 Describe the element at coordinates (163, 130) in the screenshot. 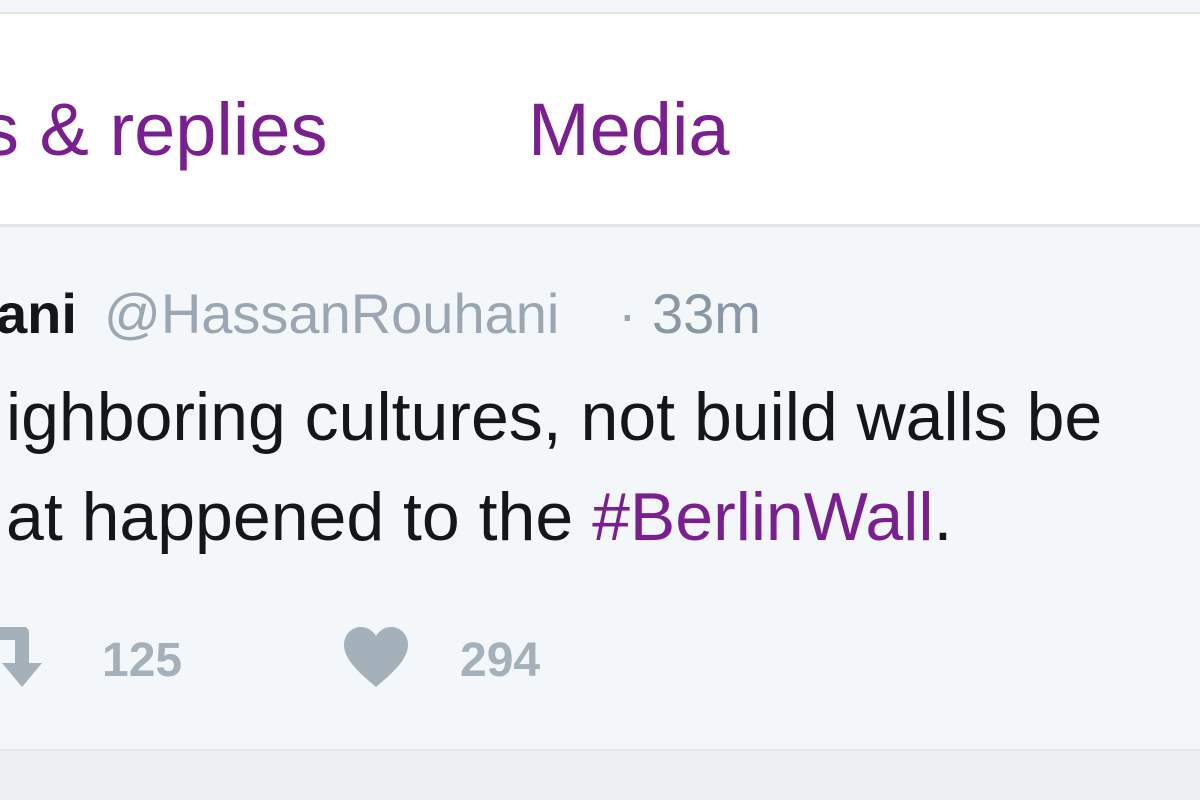

I see `tab-tweets-and-replies: s & replies` at that location.